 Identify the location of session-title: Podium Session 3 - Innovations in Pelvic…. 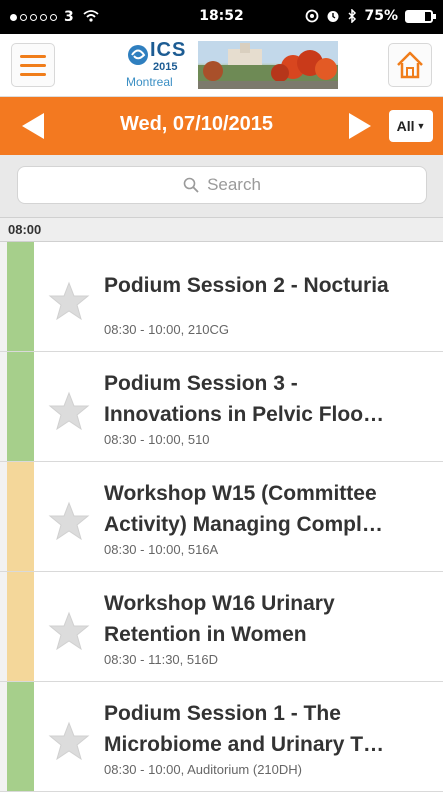
(244, 399).